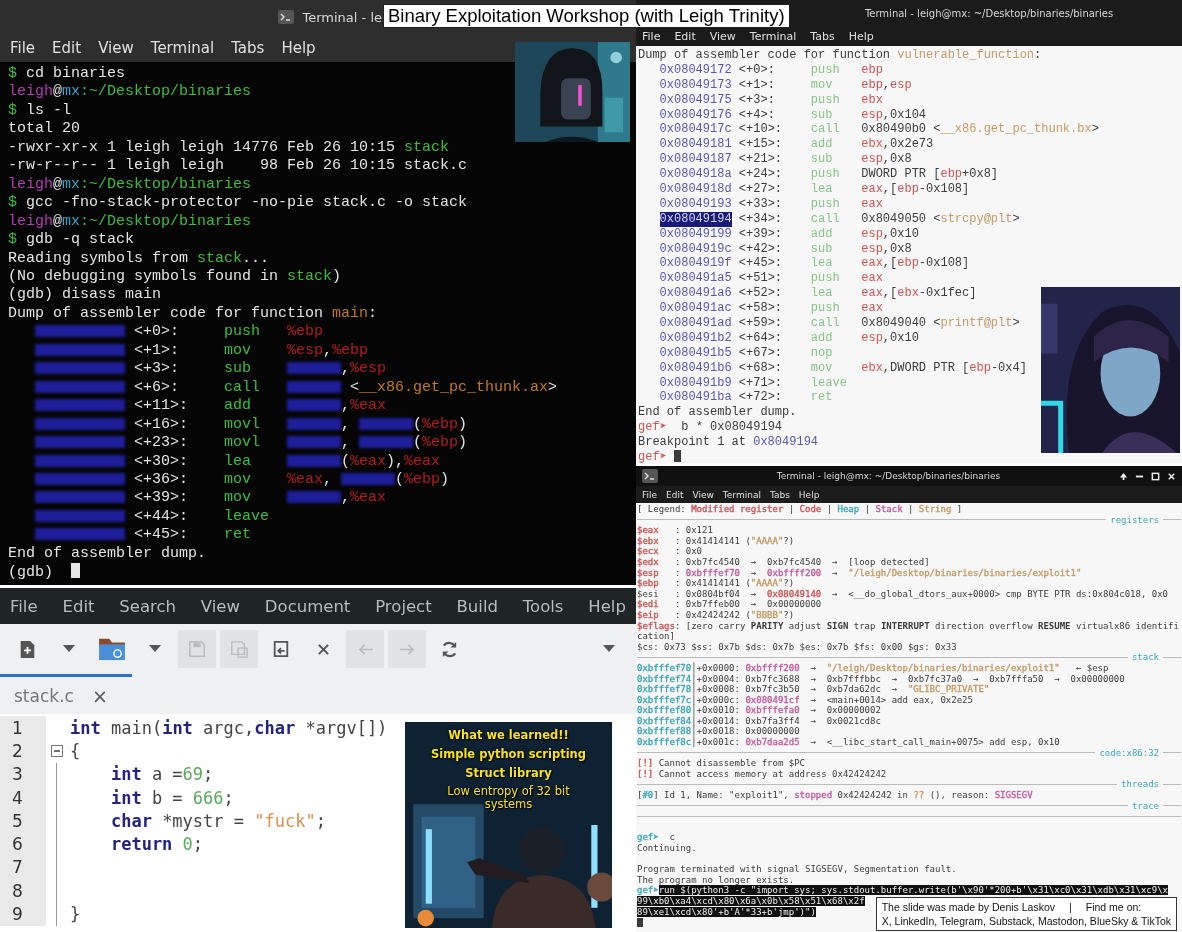 Image resolution: width=1182 pixels, height=932 pixels. I want to click on forward-arrow-icon, so click(407, 649).